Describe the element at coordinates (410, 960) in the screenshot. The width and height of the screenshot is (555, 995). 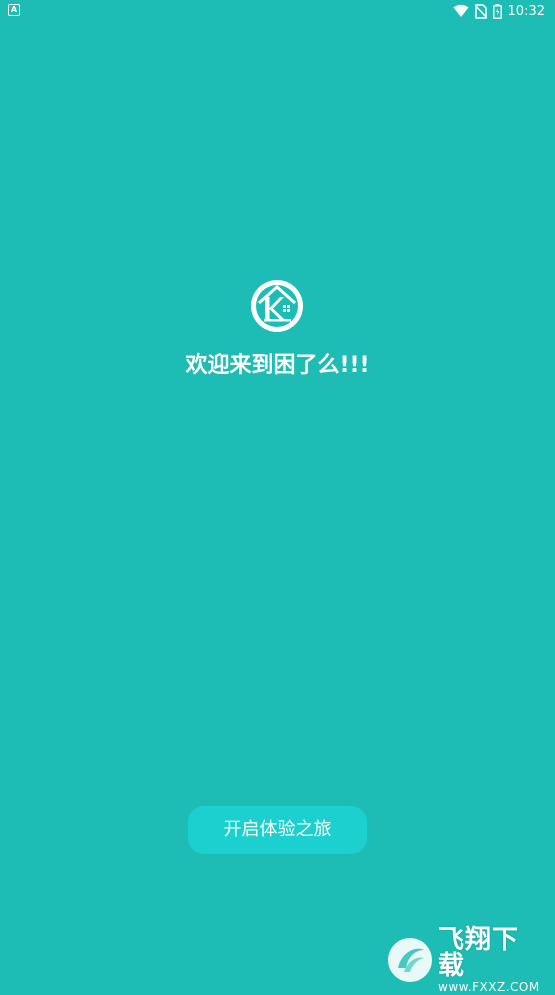
I see `watermark-logo-icon` at that location.